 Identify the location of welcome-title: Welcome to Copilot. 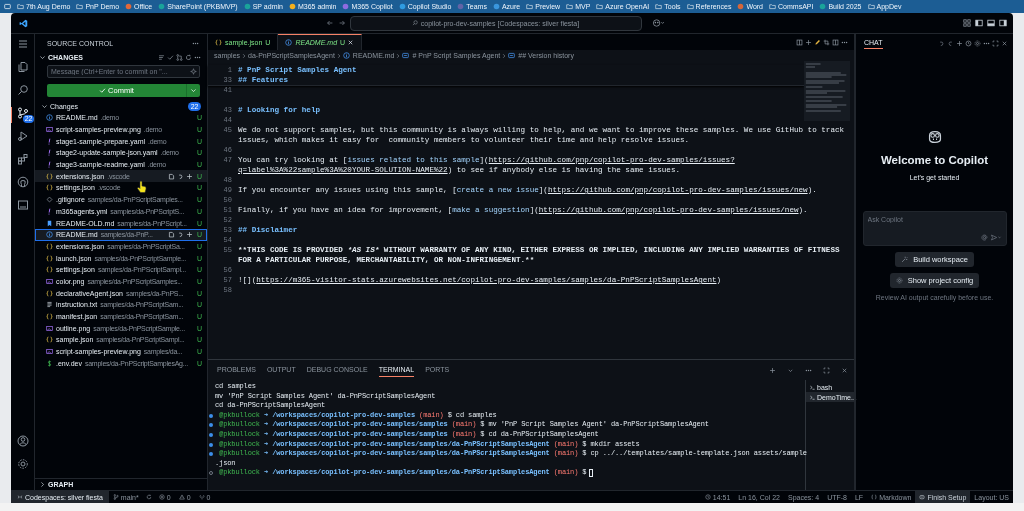
(934, 160).